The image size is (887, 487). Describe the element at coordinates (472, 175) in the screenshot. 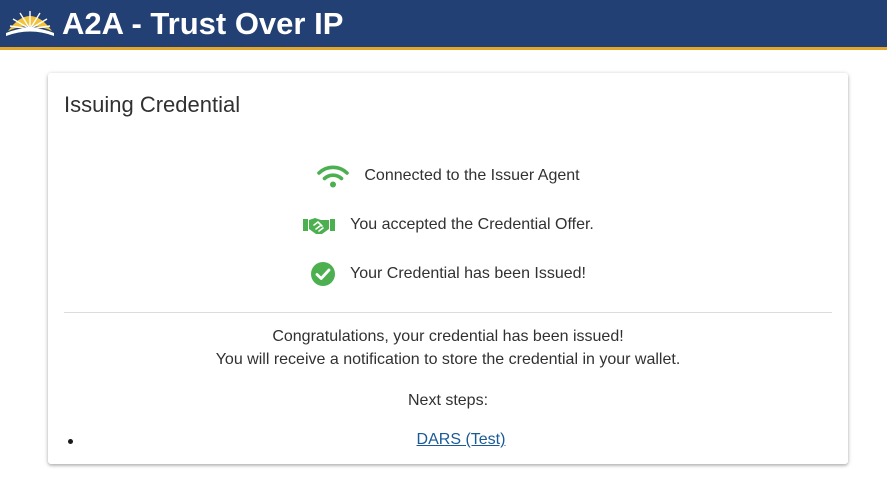

I see `status-connected-text: Connected to the Issuer Agent` at that location.